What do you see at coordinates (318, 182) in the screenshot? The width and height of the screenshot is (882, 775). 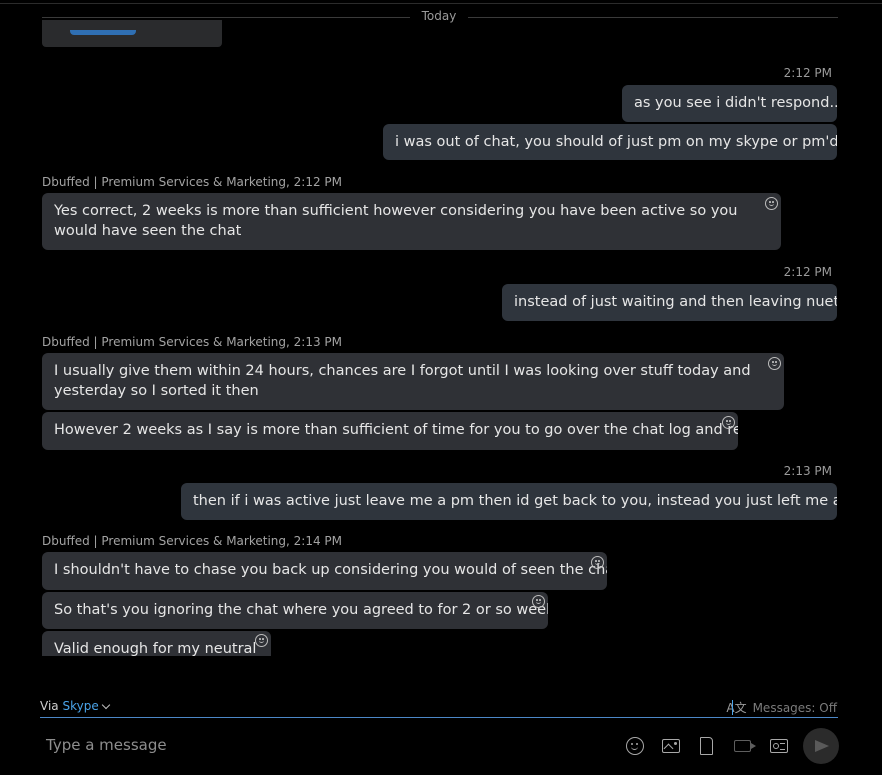 I see `sender-time: 2:12 PM` at bounding box center [318, 182].